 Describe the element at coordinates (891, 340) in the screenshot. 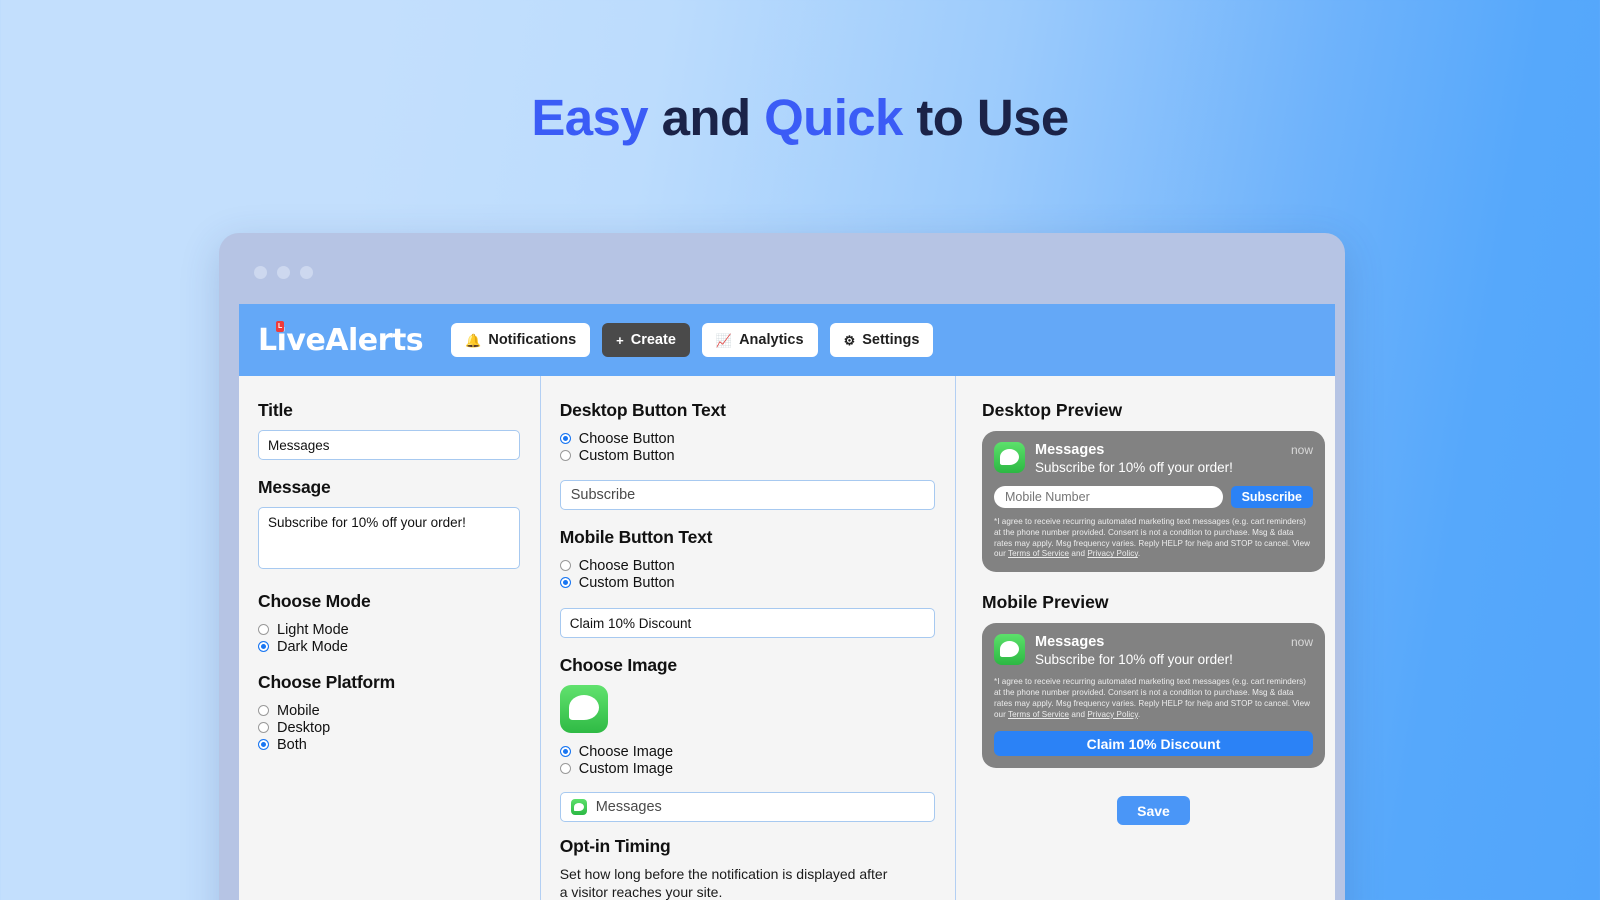

I see `nav-settings-label: Settings` at that location.